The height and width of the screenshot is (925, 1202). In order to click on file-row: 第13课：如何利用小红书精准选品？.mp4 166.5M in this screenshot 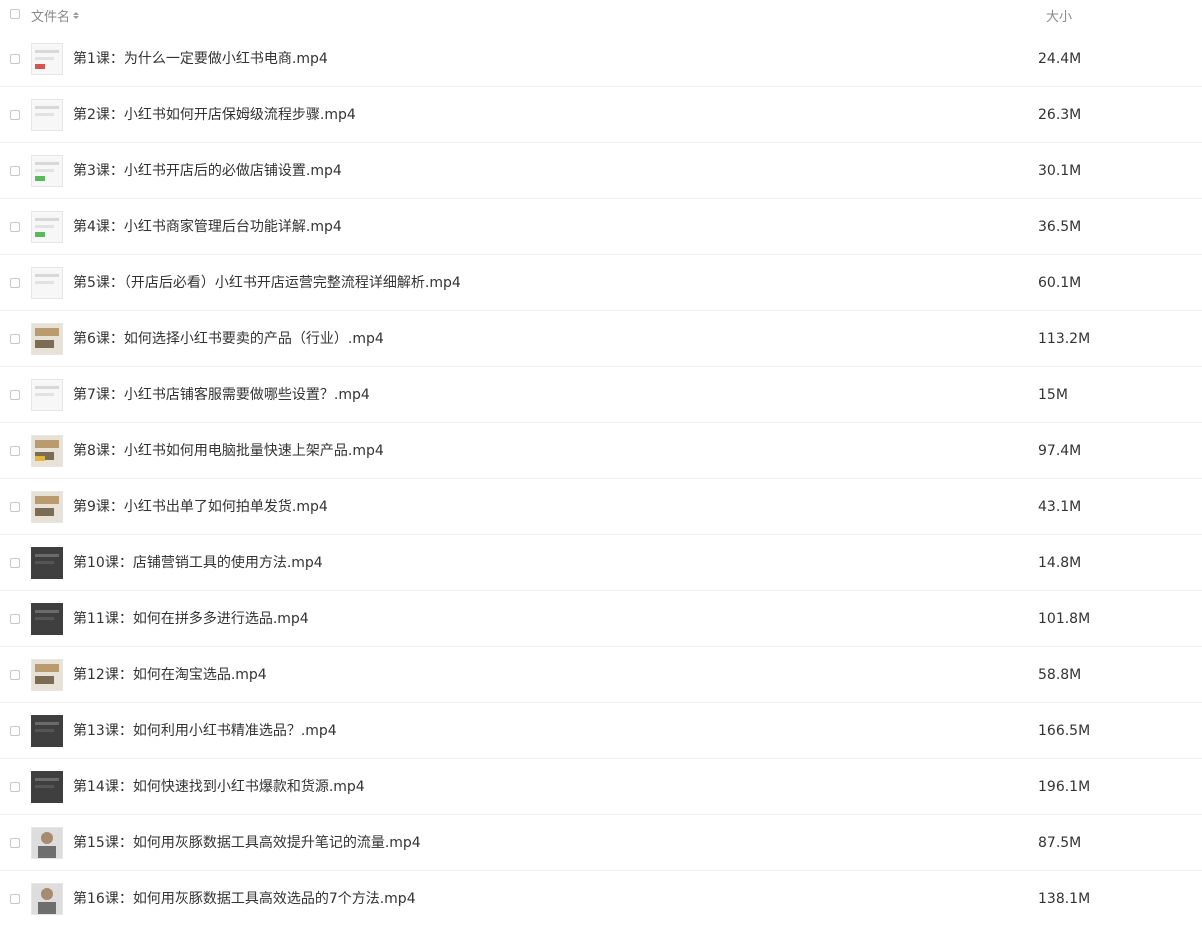, I will do `click(601, 731)`.